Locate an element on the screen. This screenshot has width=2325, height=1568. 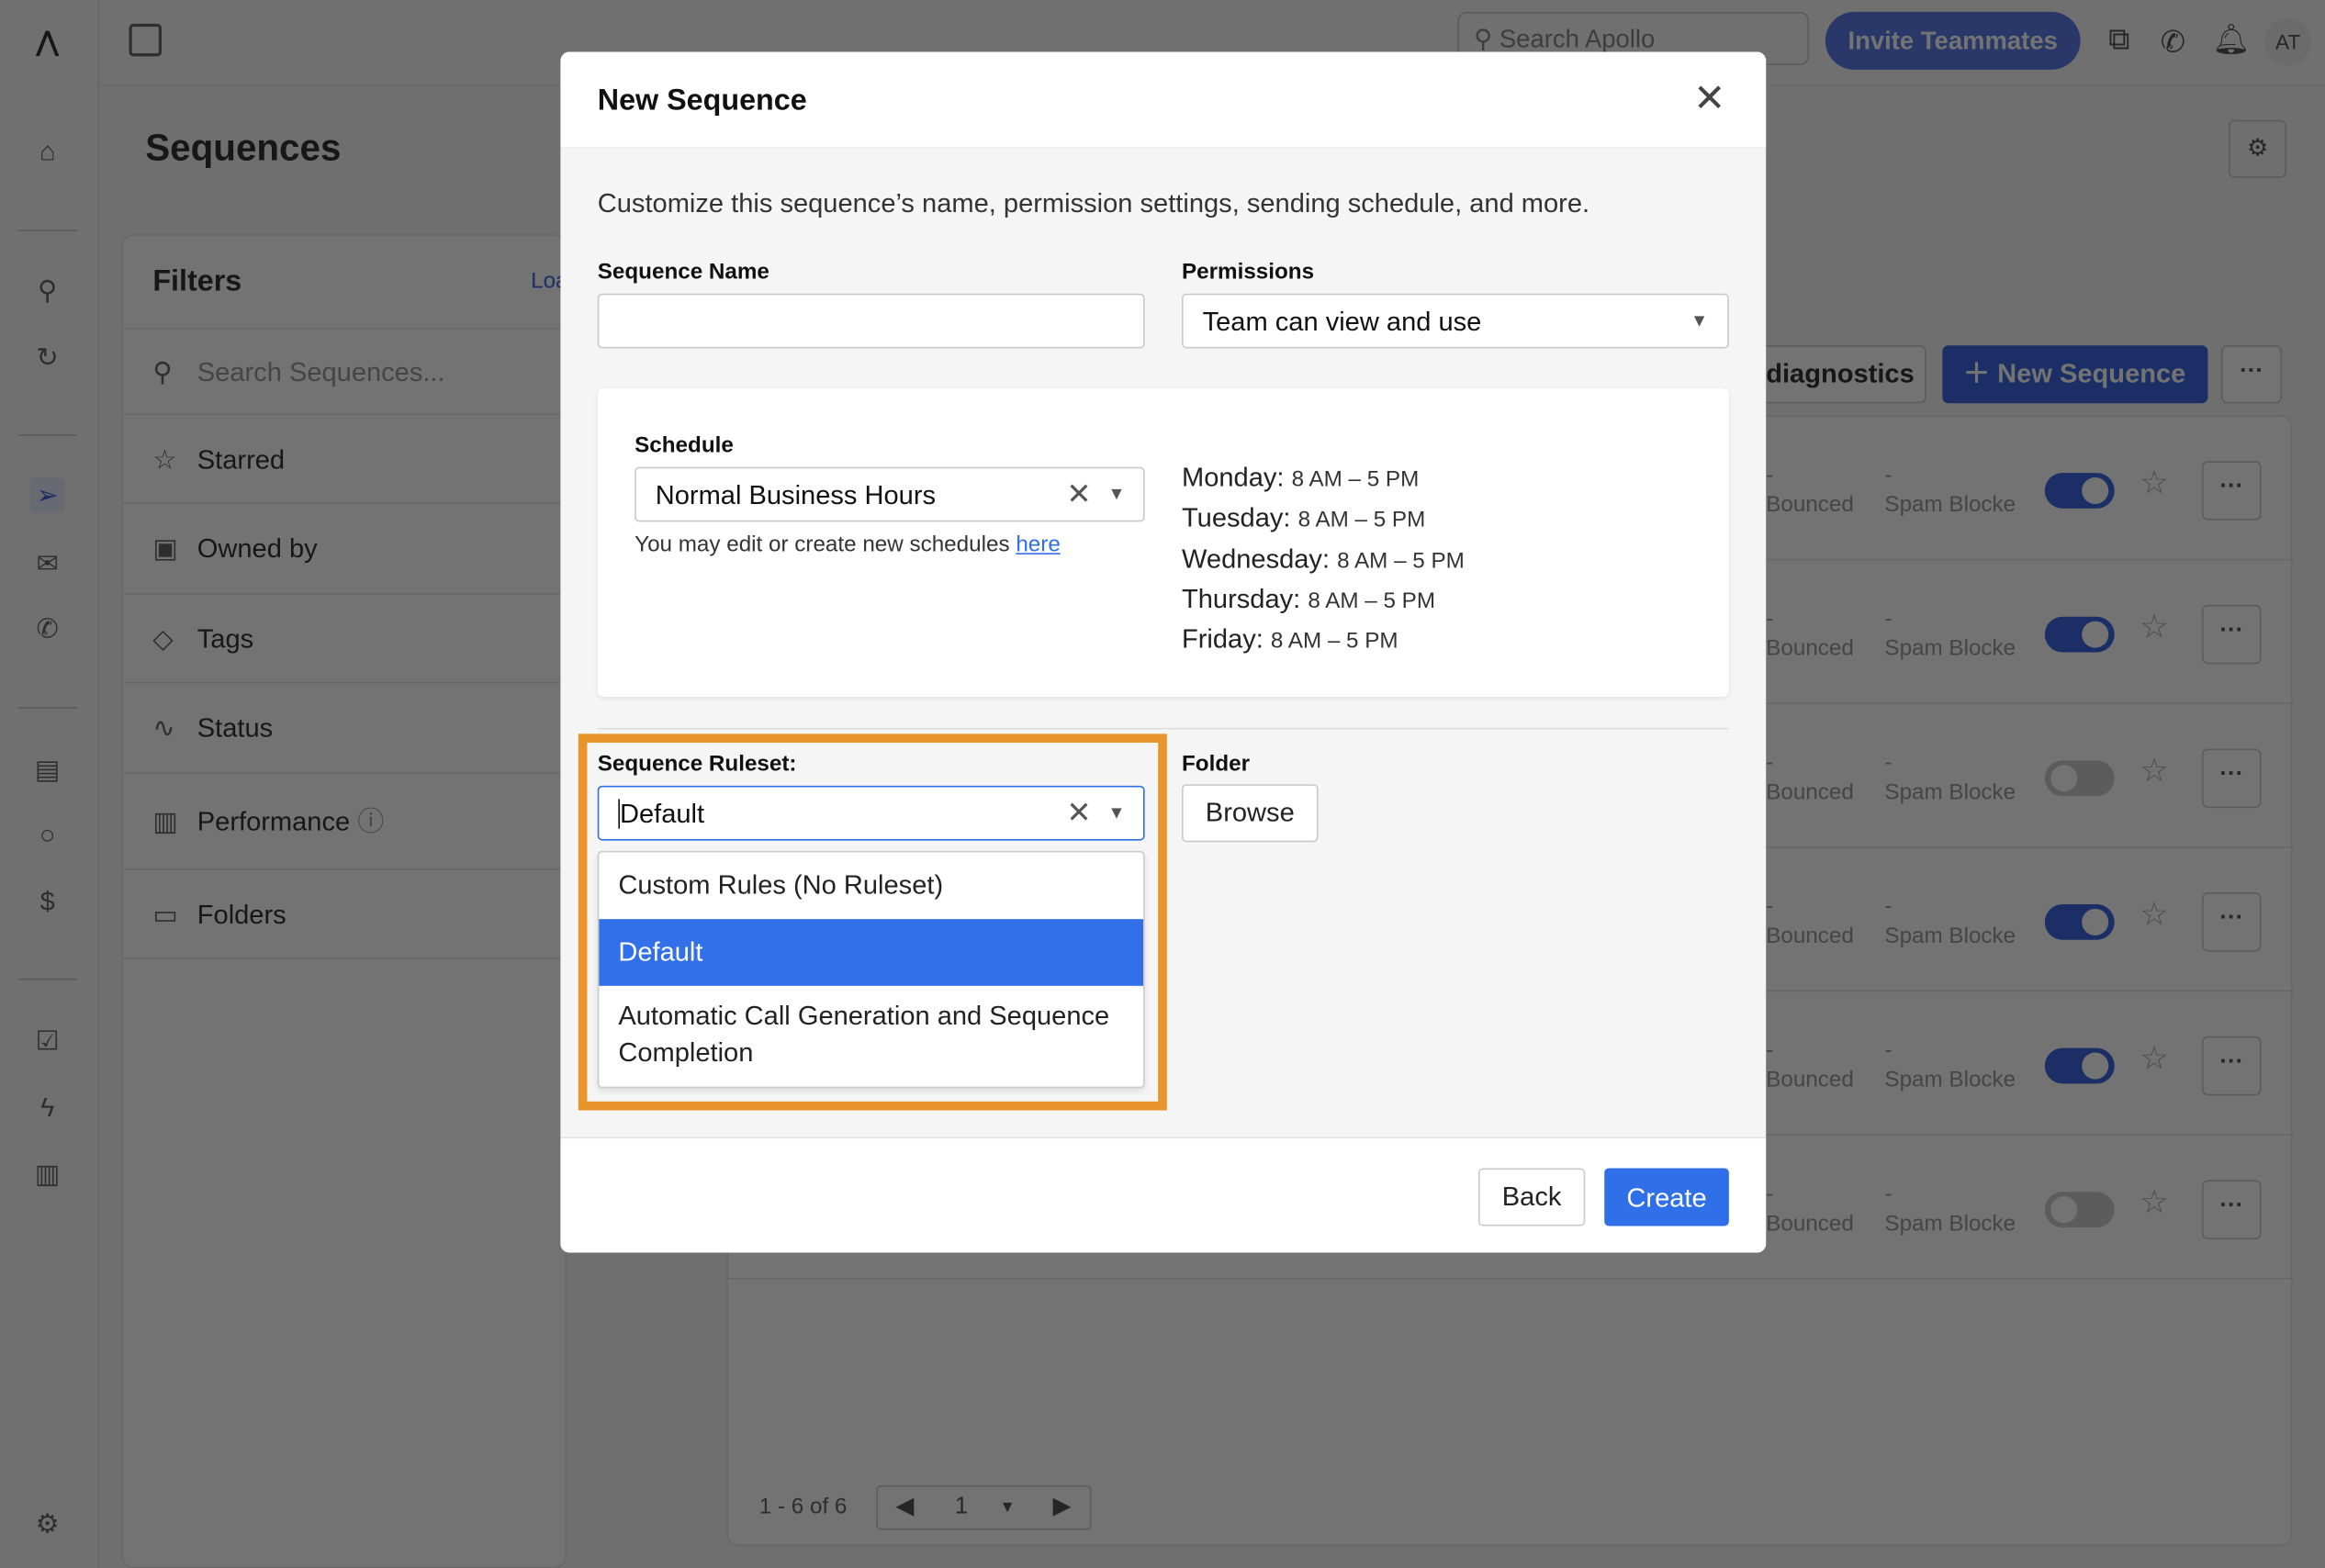
mail-icon: ✉ is located at coordinates (47, 563).